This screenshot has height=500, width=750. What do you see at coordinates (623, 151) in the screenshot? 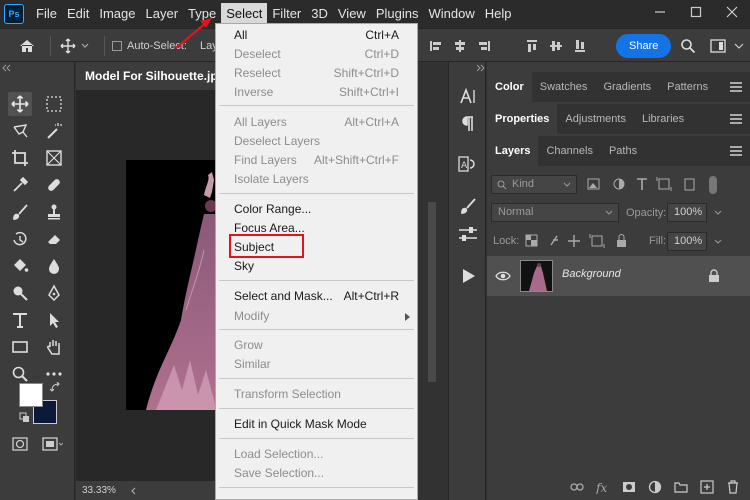
I see `tab-paths: Paths` at bounding box center [623, 151].